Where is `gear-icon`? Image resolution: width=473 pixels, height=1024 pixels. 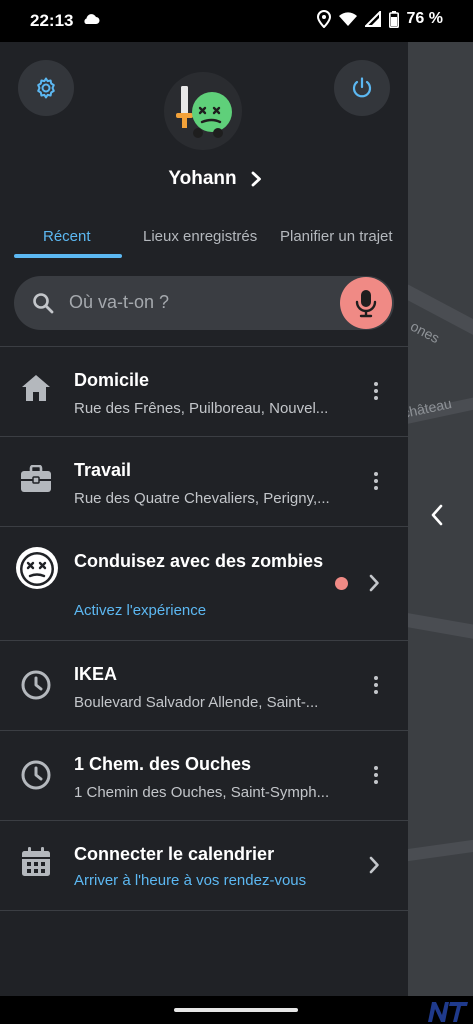
gear-icon is located at coordinates (46, 88).